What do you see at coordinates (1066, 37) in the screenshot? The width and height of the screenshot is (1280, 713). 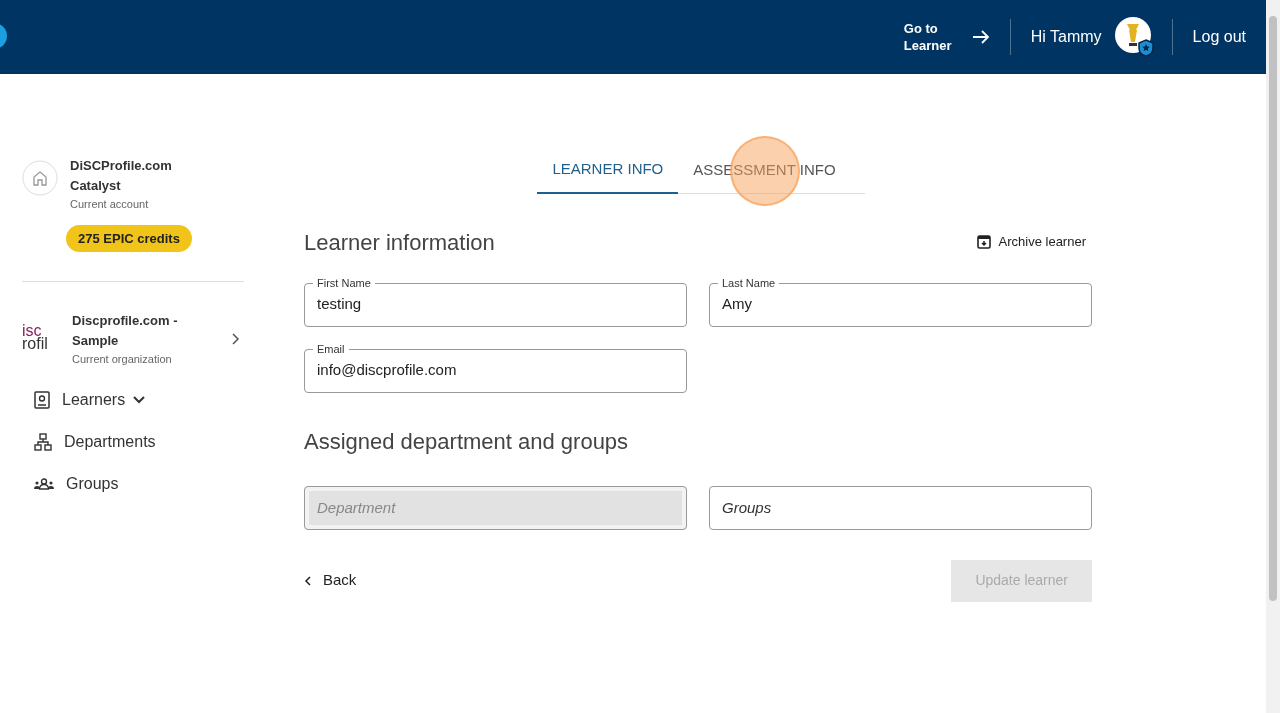 I see `greeting-text: Hi Tammy` at bounding box center [1066, 37].